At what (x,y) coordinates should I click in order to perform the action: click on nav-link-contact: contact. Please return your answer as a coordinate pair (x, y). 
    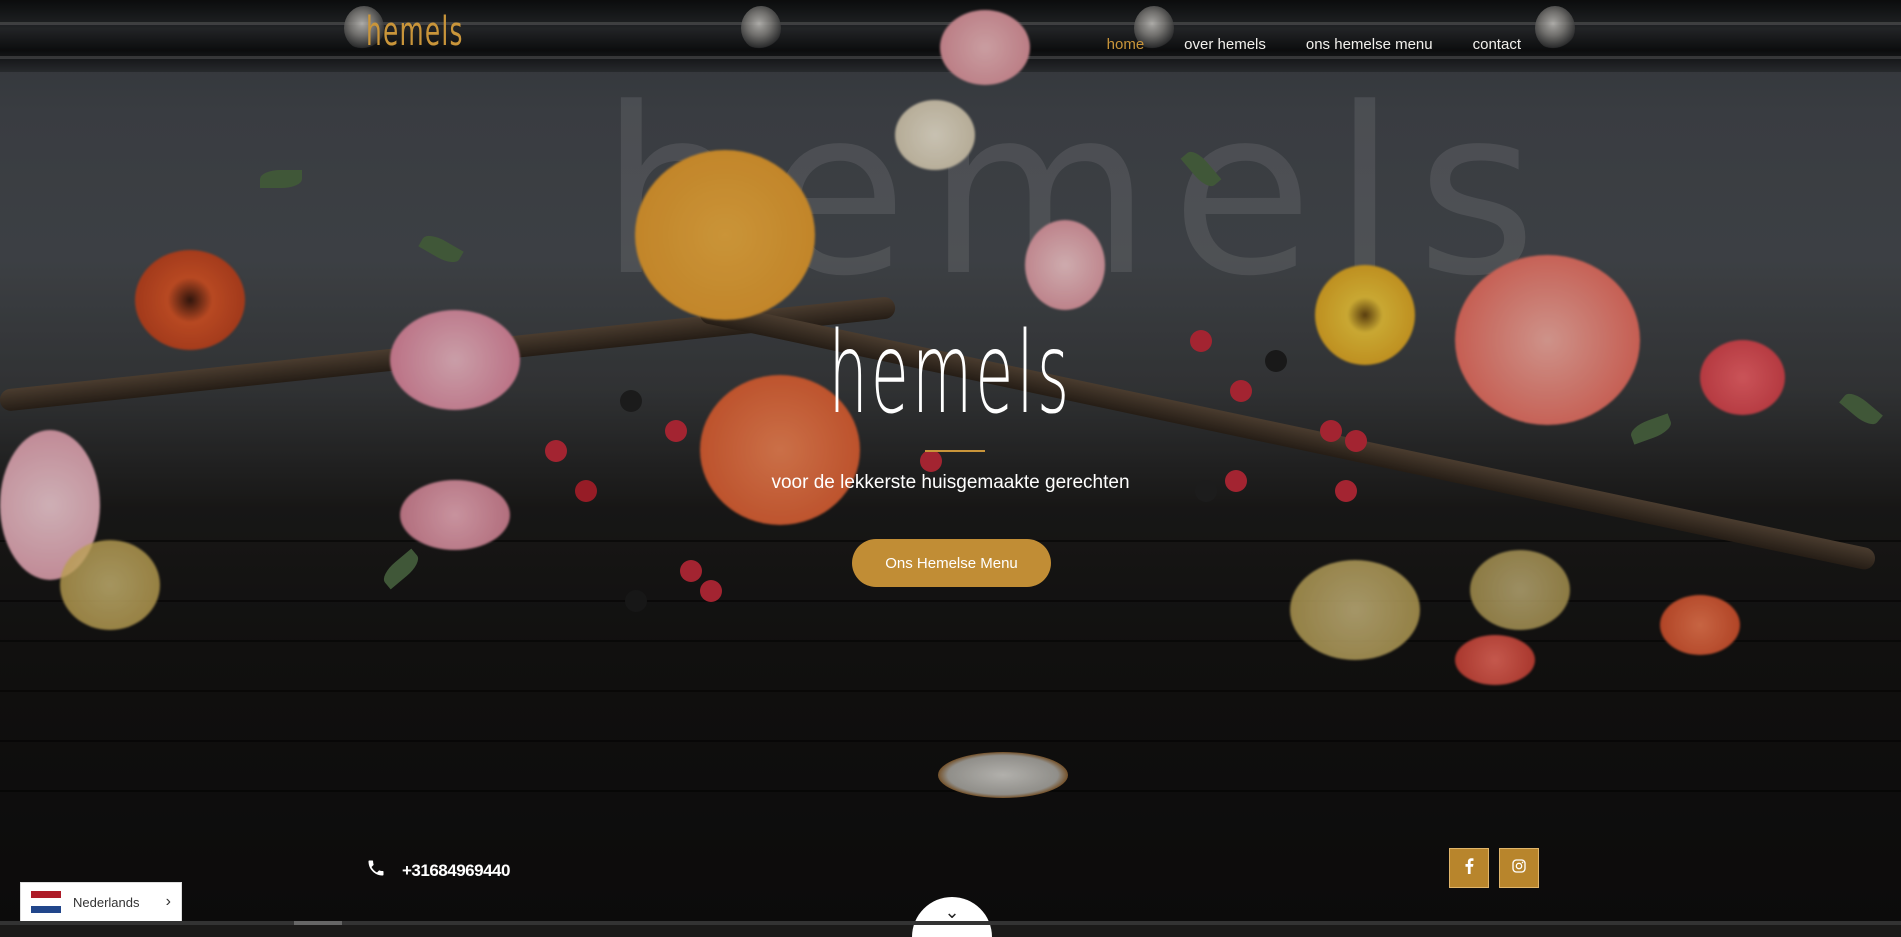
    Looking at the image, I should click on (1497, 44).